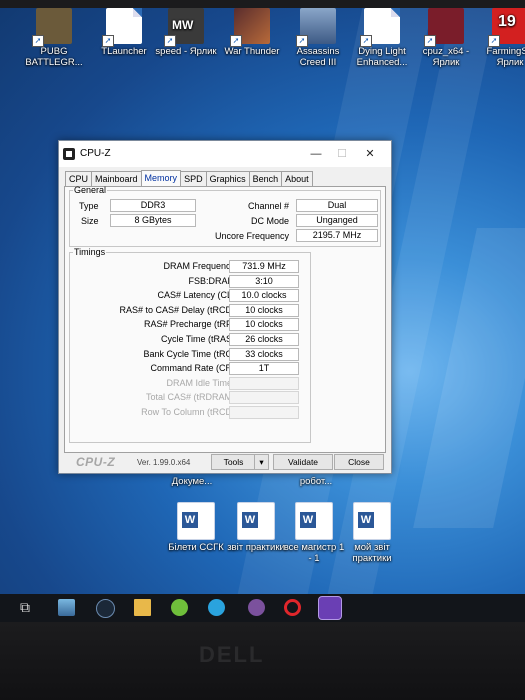  I want to click on maximize-button: ☐, so click(342, 154).